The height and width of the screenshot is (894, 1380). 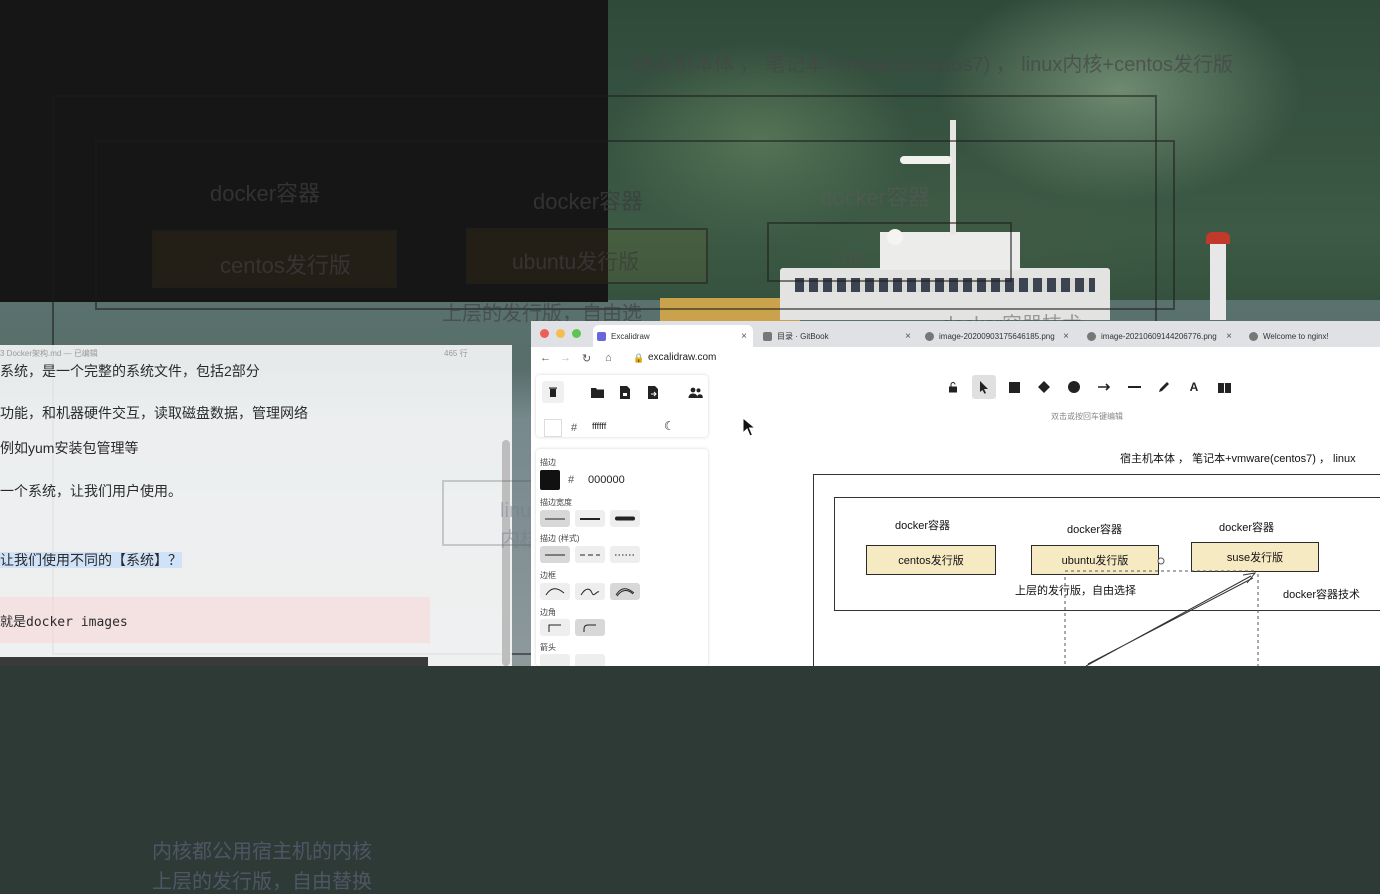 I want to click on sloppiness-artist, so click(x=590, y=591).